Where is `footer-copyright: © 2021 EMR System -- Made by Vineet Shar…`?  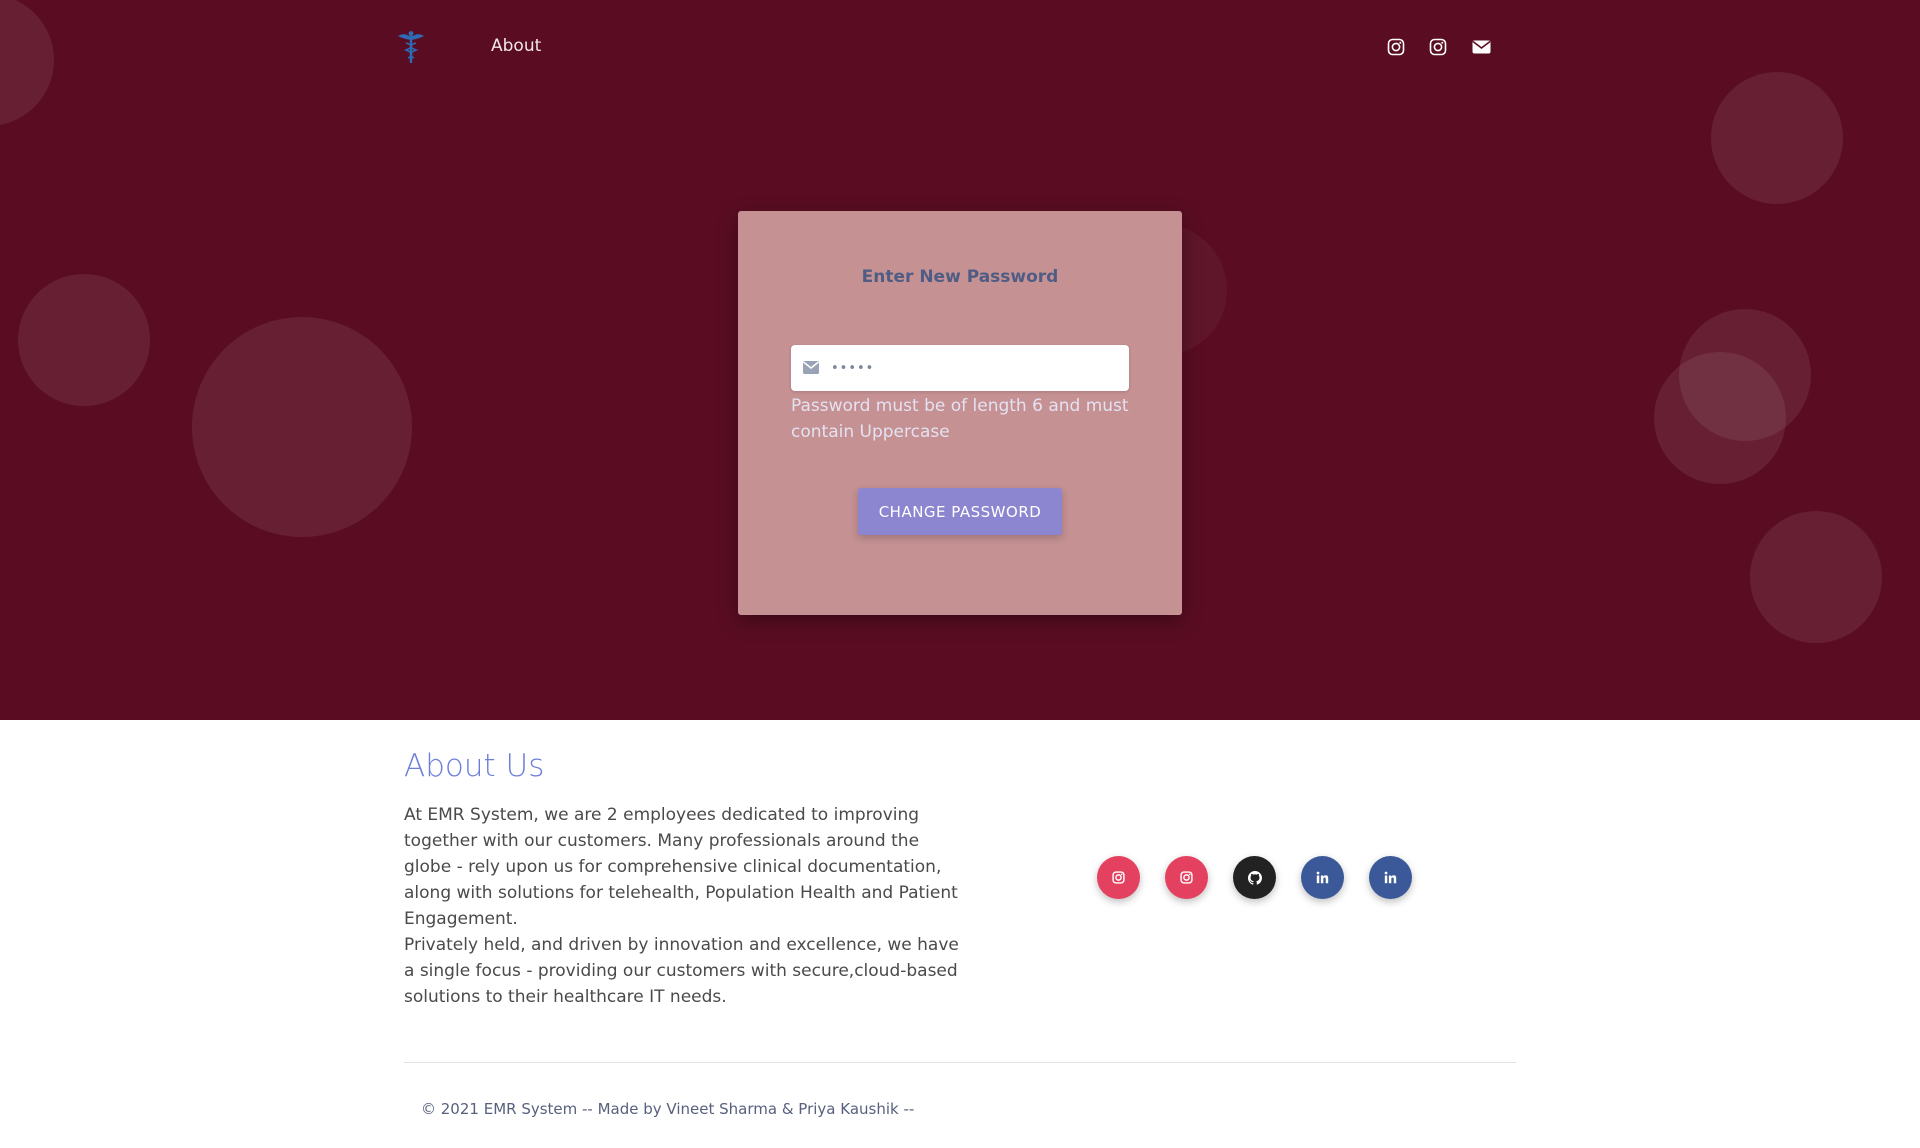
footer-copyright: © 2021 EMR System -- Made by Vineet Shar… is located at coordinates (668, 1109).